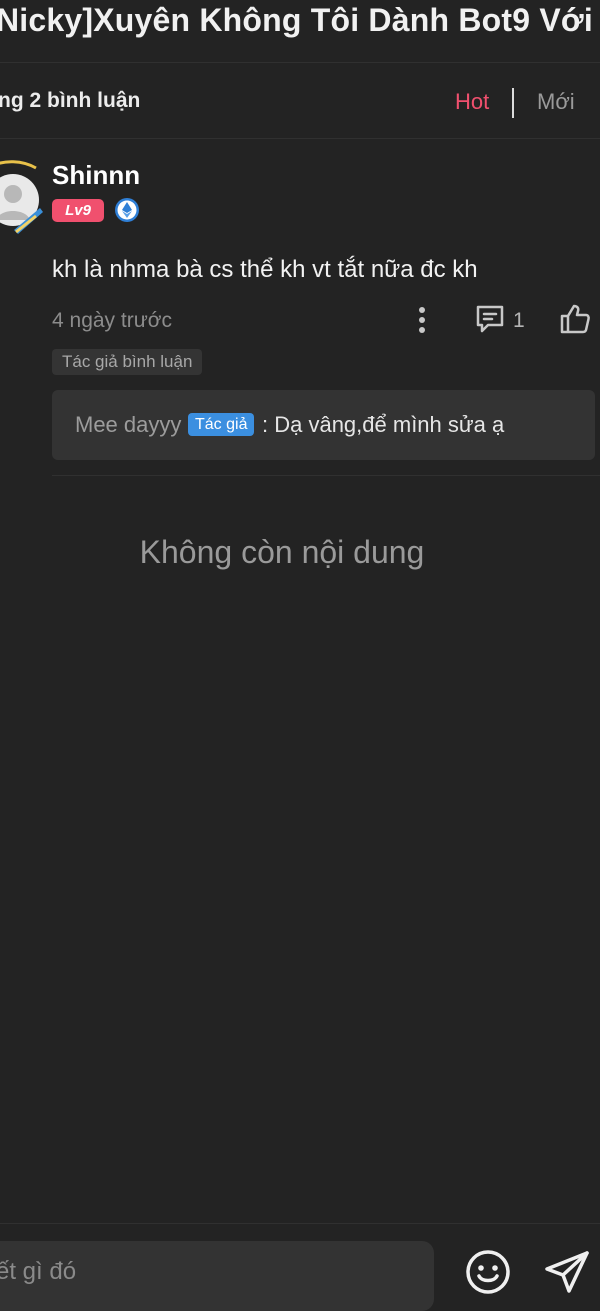 Image resolution: width=600 pixels, height=1311 pixels. Describe the element at coordinates (78, 210) in the screenshot. I see `level-badge: Lv9` at that location.